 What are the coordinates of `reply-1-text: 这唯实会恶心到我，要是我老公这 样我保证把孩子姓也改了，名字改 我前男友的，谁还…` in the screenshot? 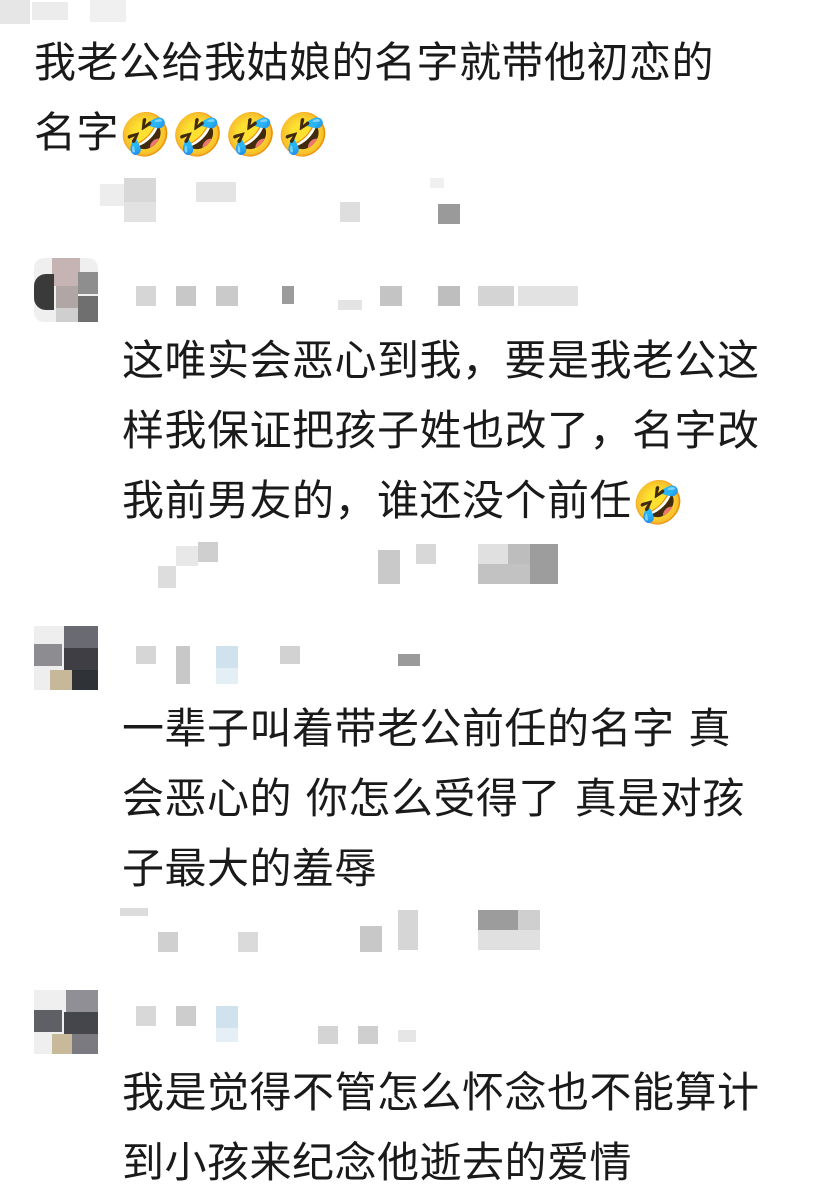 It's located at (441, 432).